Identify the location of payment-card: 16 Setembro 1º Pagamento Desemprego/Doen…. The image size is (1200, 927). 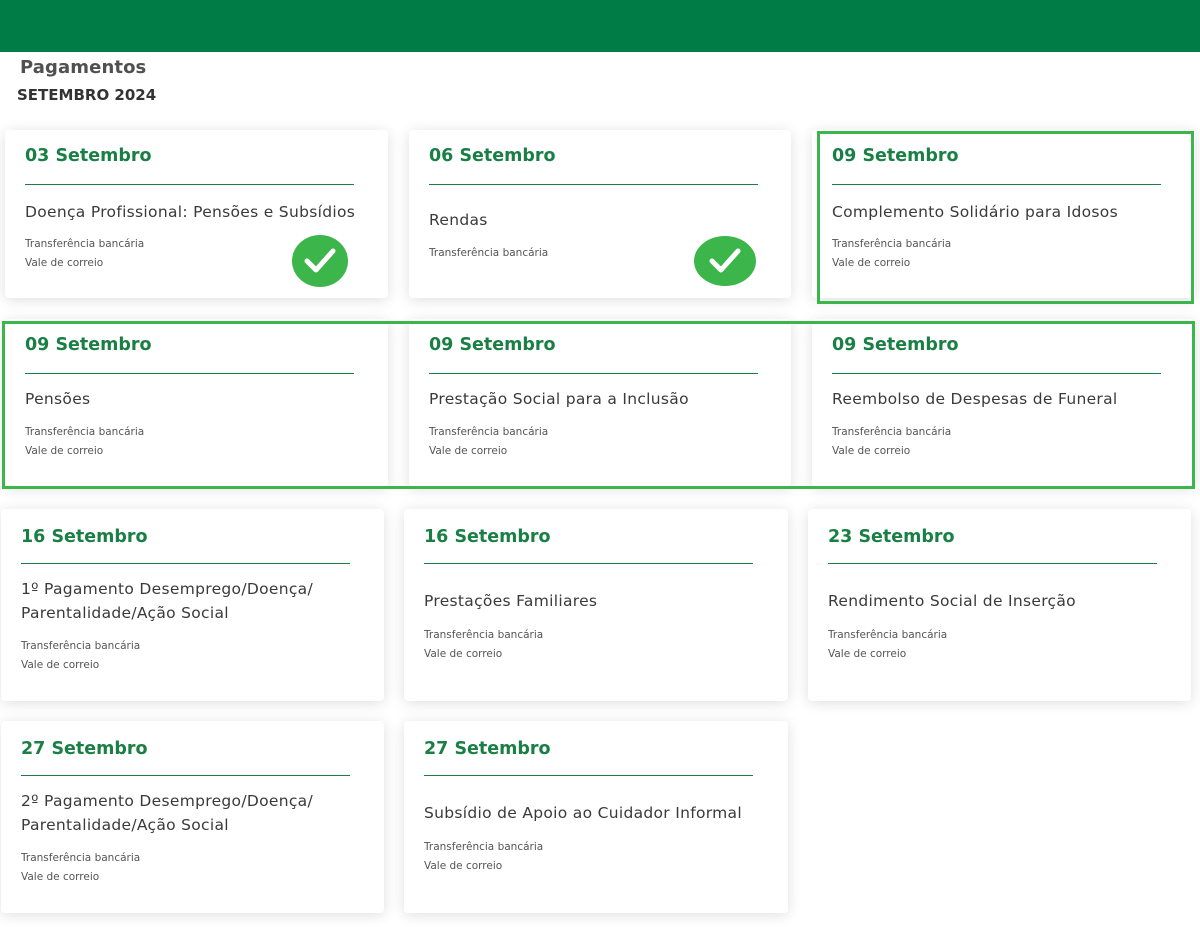
(192, 605).